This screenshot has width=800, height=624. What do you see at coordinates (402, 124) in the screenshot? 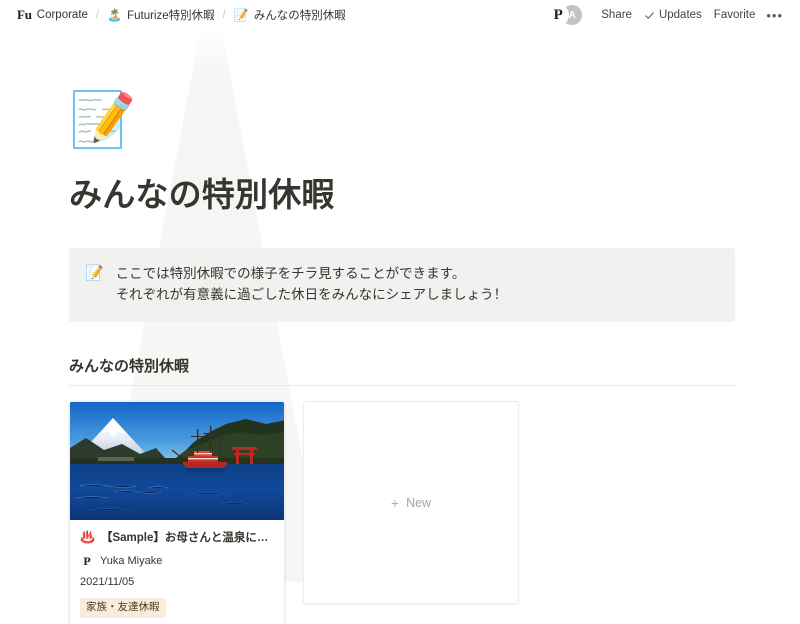
I see `page-icon: 📝` at bounding box center [402, 124].